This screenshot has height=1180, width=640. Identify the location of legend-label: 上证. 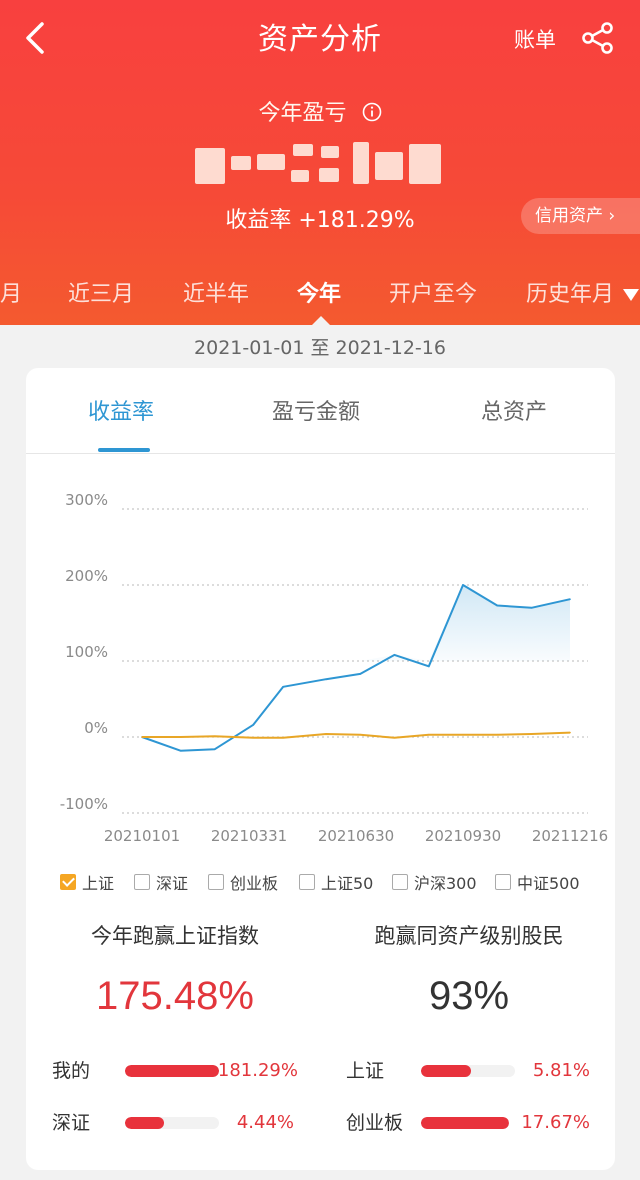
(98, 883).